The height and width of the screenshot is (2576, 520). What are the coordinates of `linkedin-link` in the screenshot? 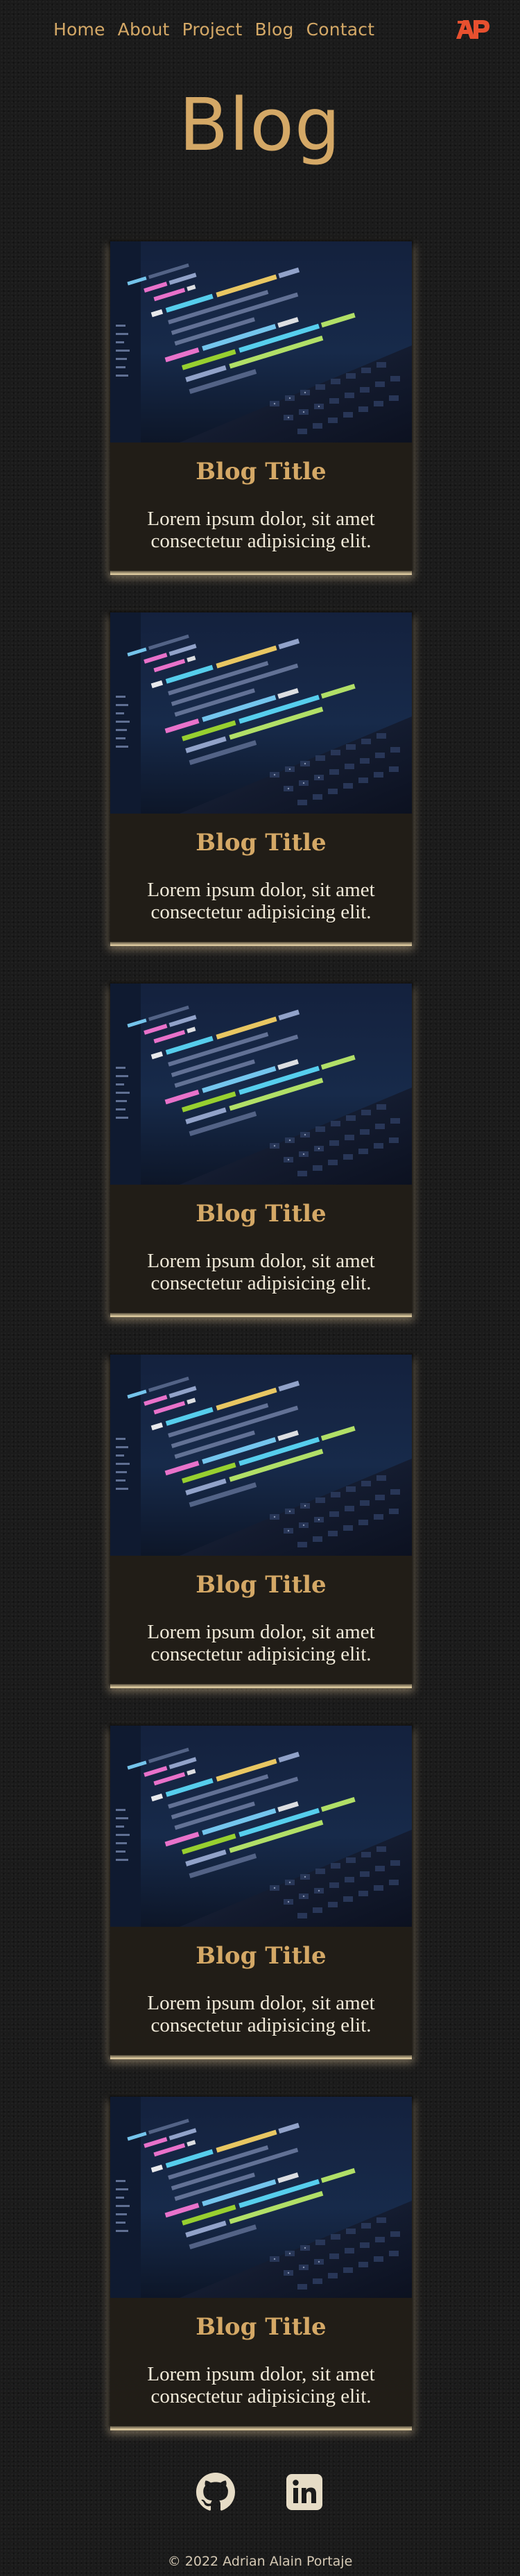 It's located at (304, 2492).